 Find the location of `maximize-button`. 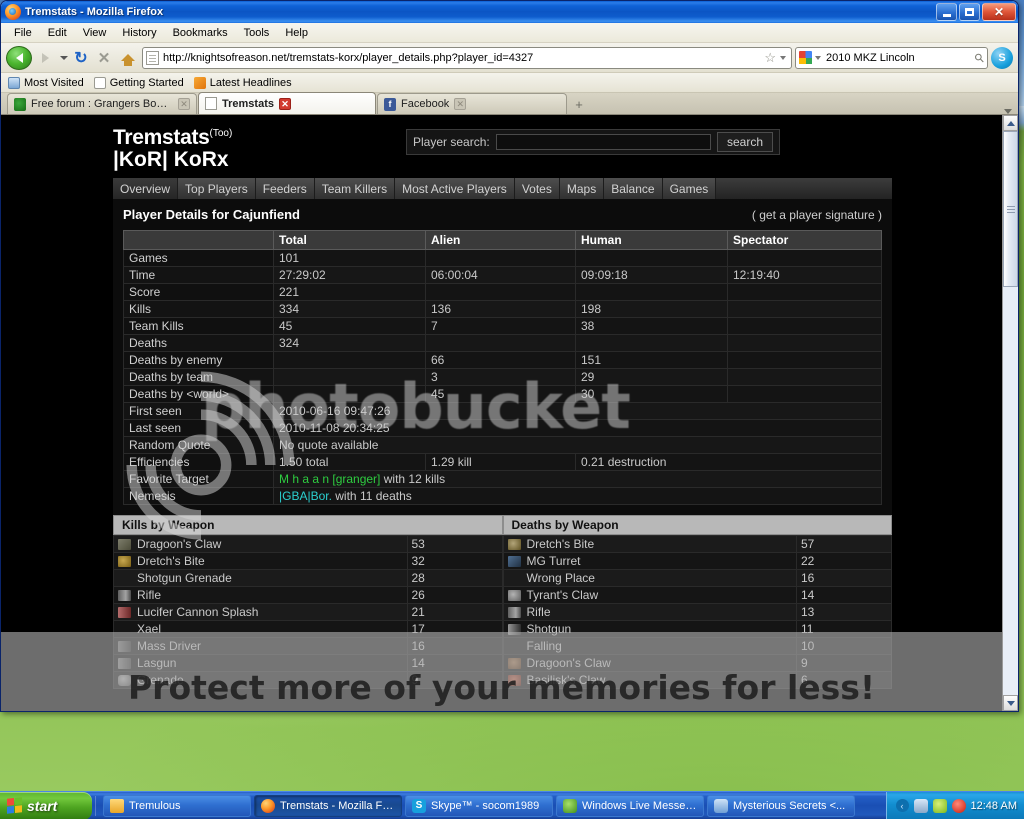

maximize-button is located at coordinates (969, 12).